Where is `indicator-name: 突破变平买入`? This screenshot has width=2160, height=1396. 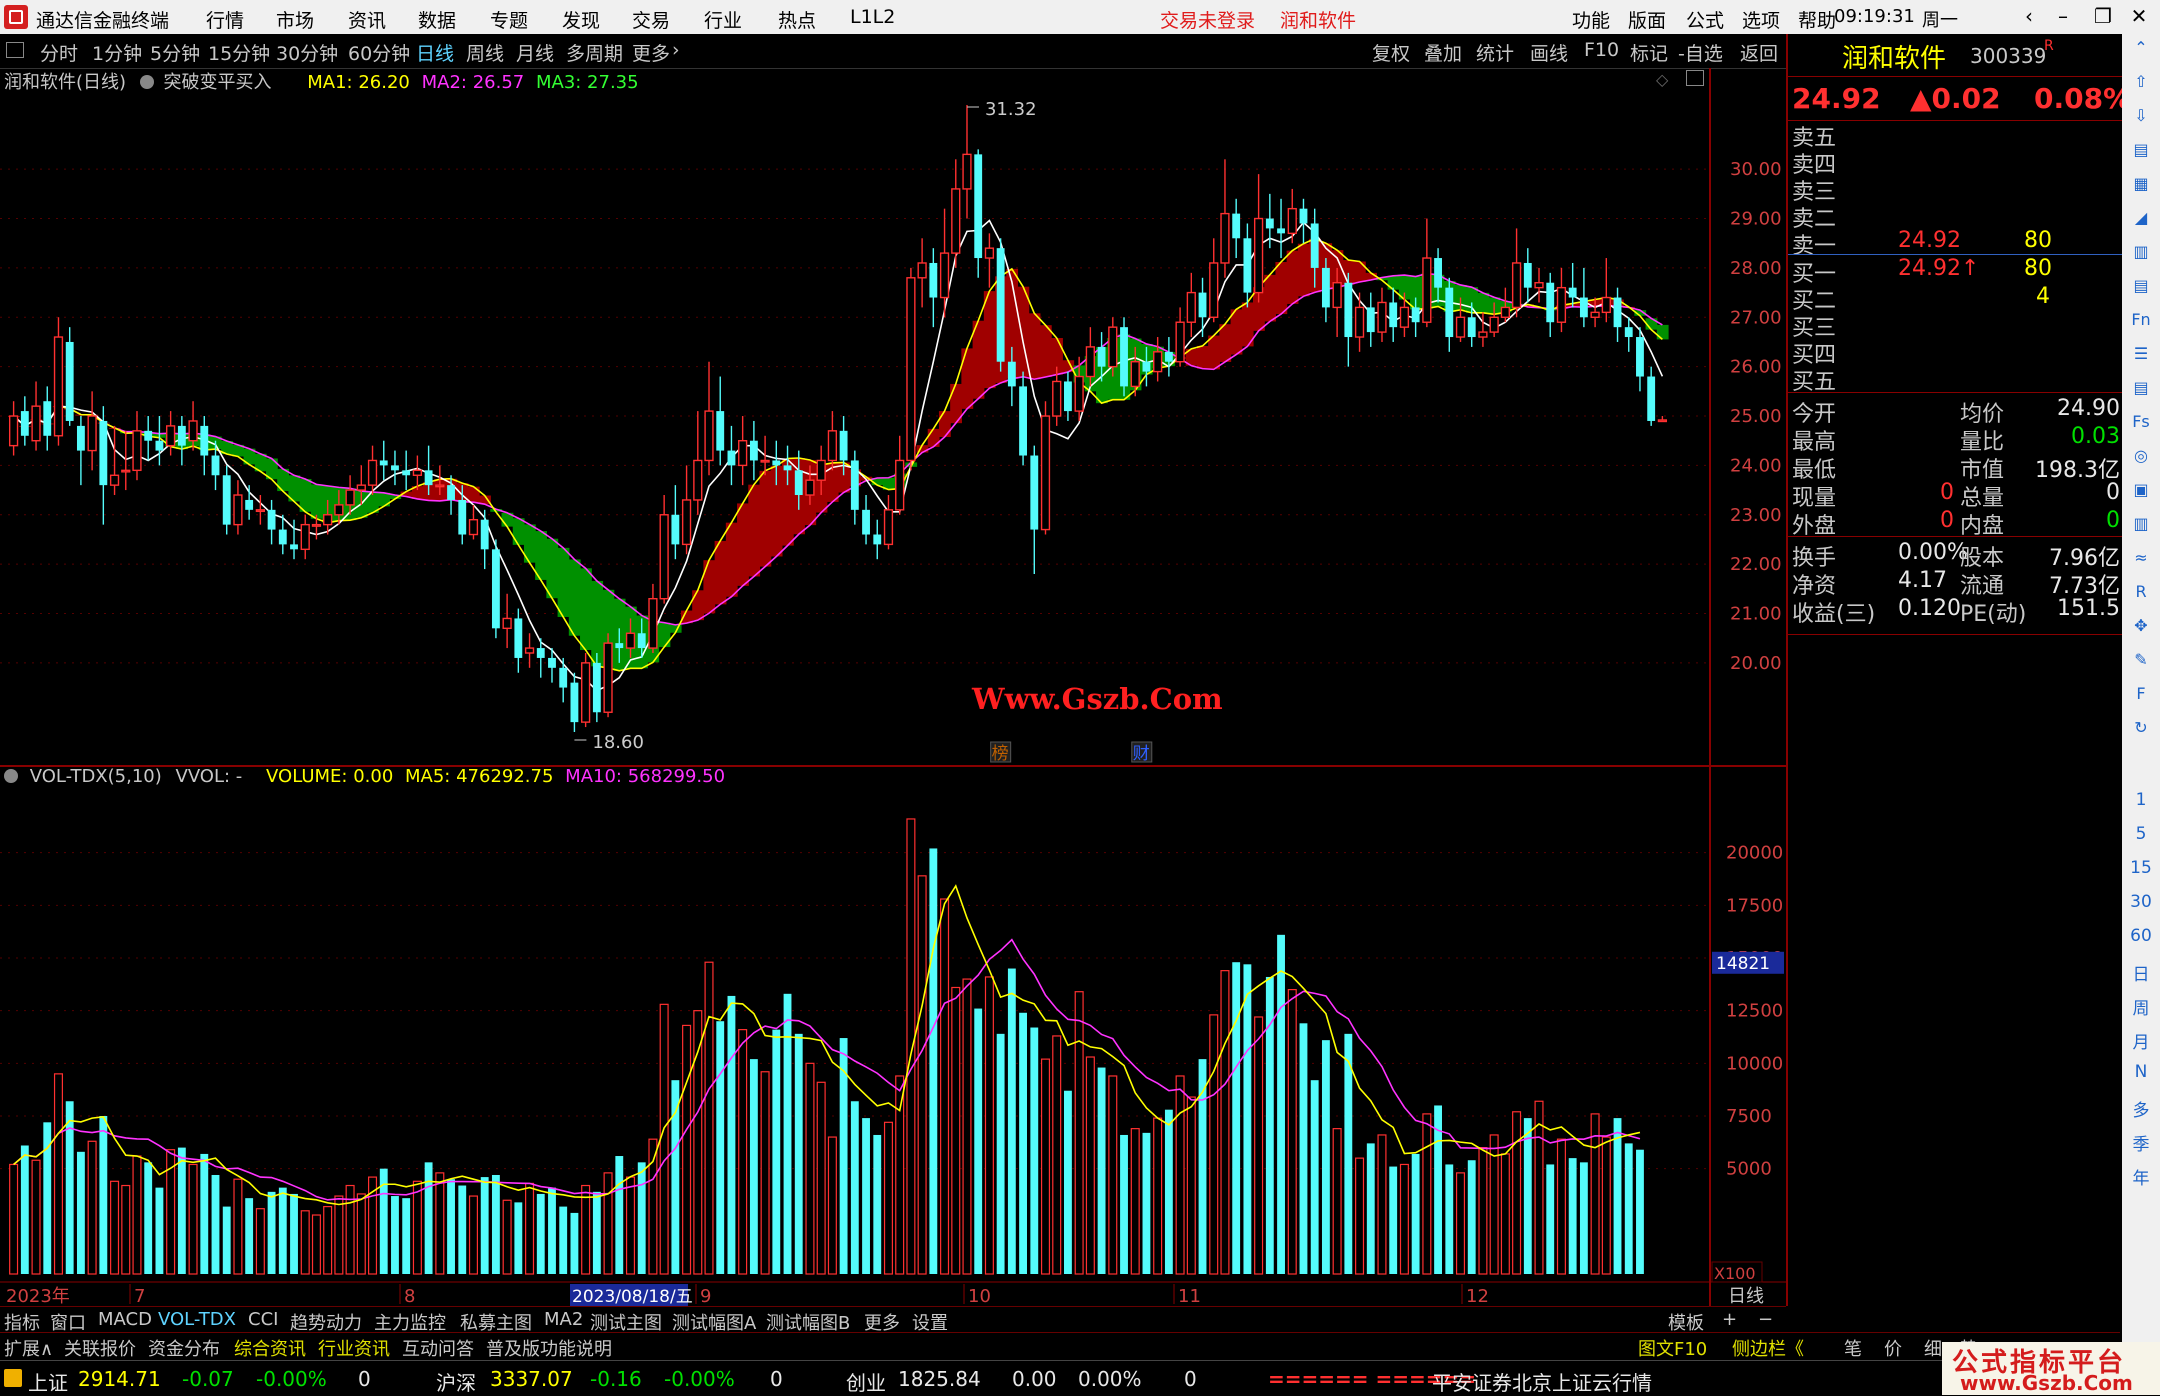
indicator-name: 突破变平买入 is located at coordinates (218, 82).